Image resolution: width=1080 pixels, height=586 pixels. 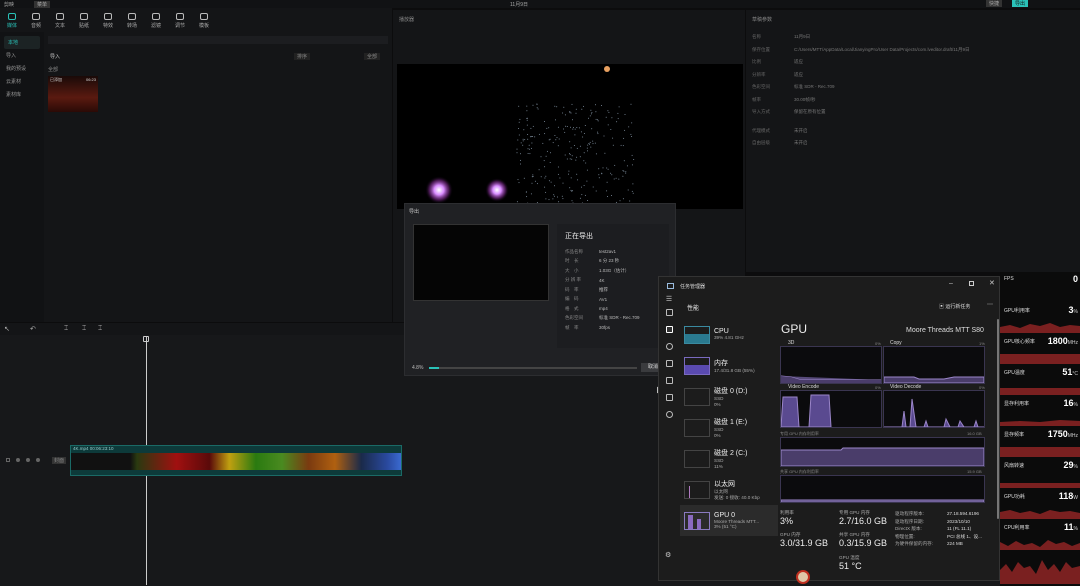 What do you see at coordinates (22, 68) in the screenshot?
I see `sidebar-item-presets: 我的预设` at bounding box center [22, 68].